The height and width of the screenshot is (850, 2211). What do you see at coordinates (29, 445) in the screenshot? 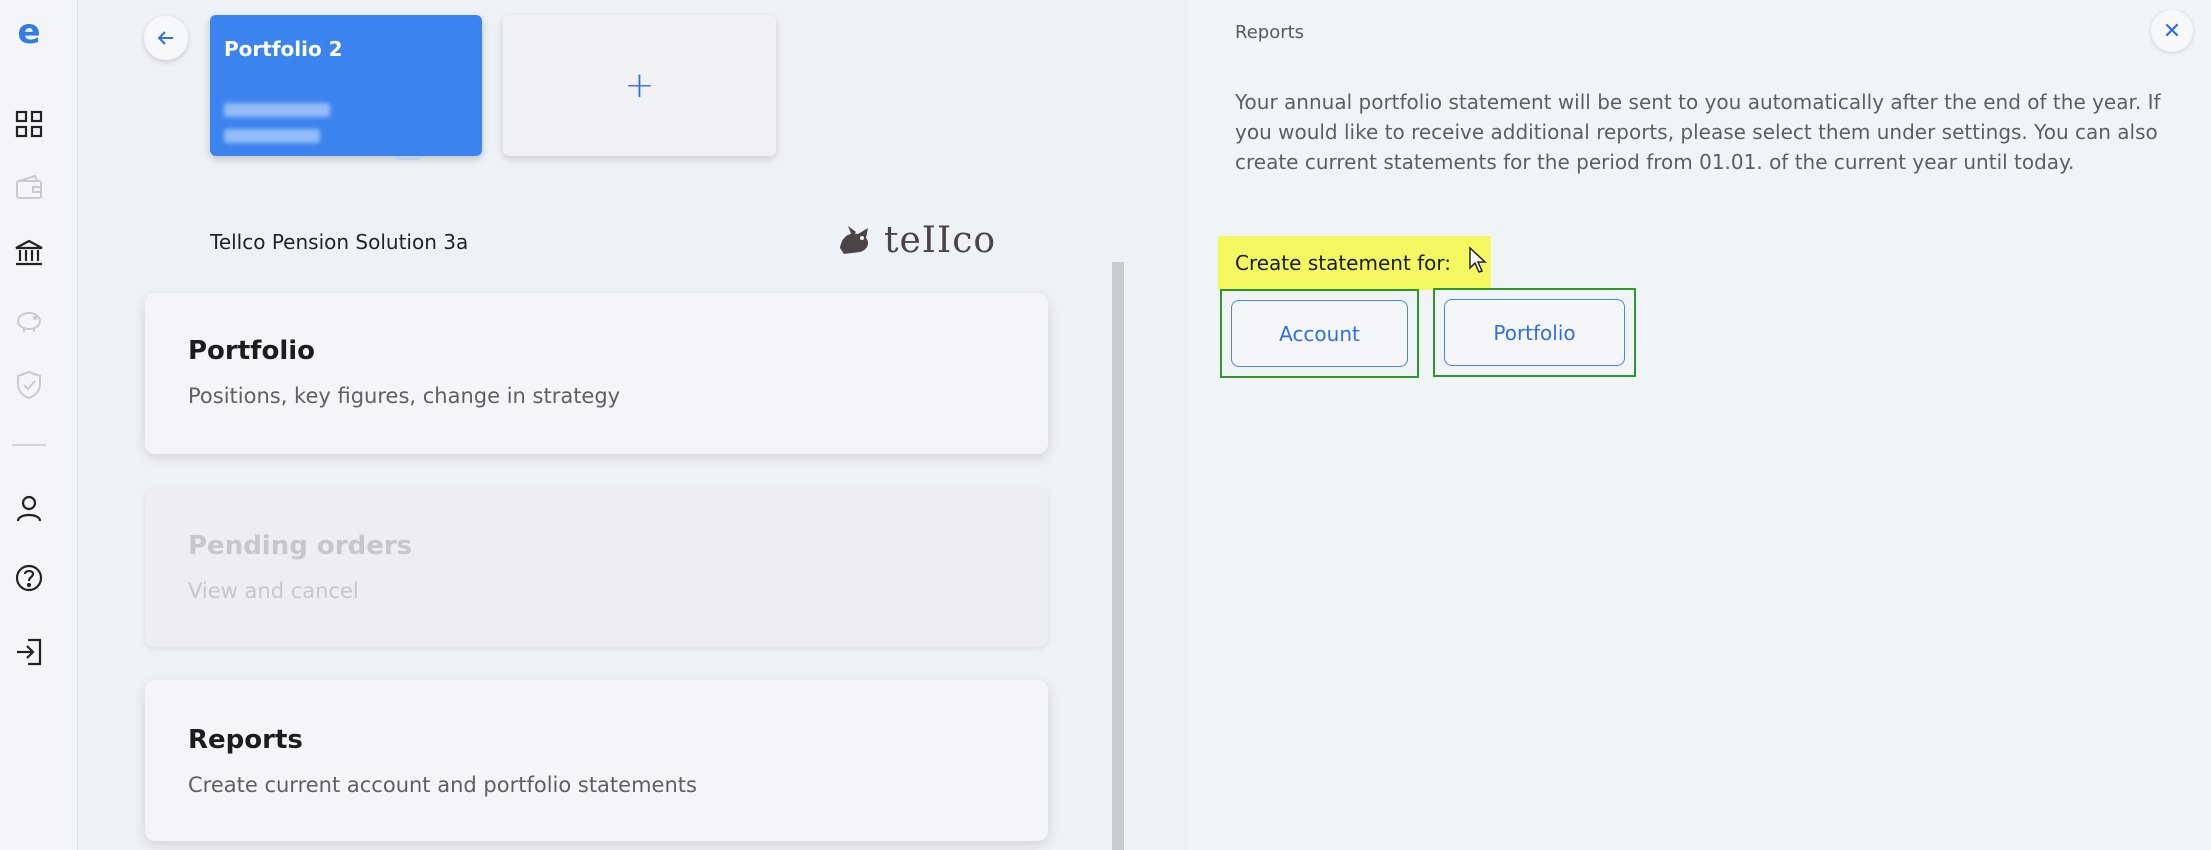
I see `rail-divider` at bounding box center [29, 445].